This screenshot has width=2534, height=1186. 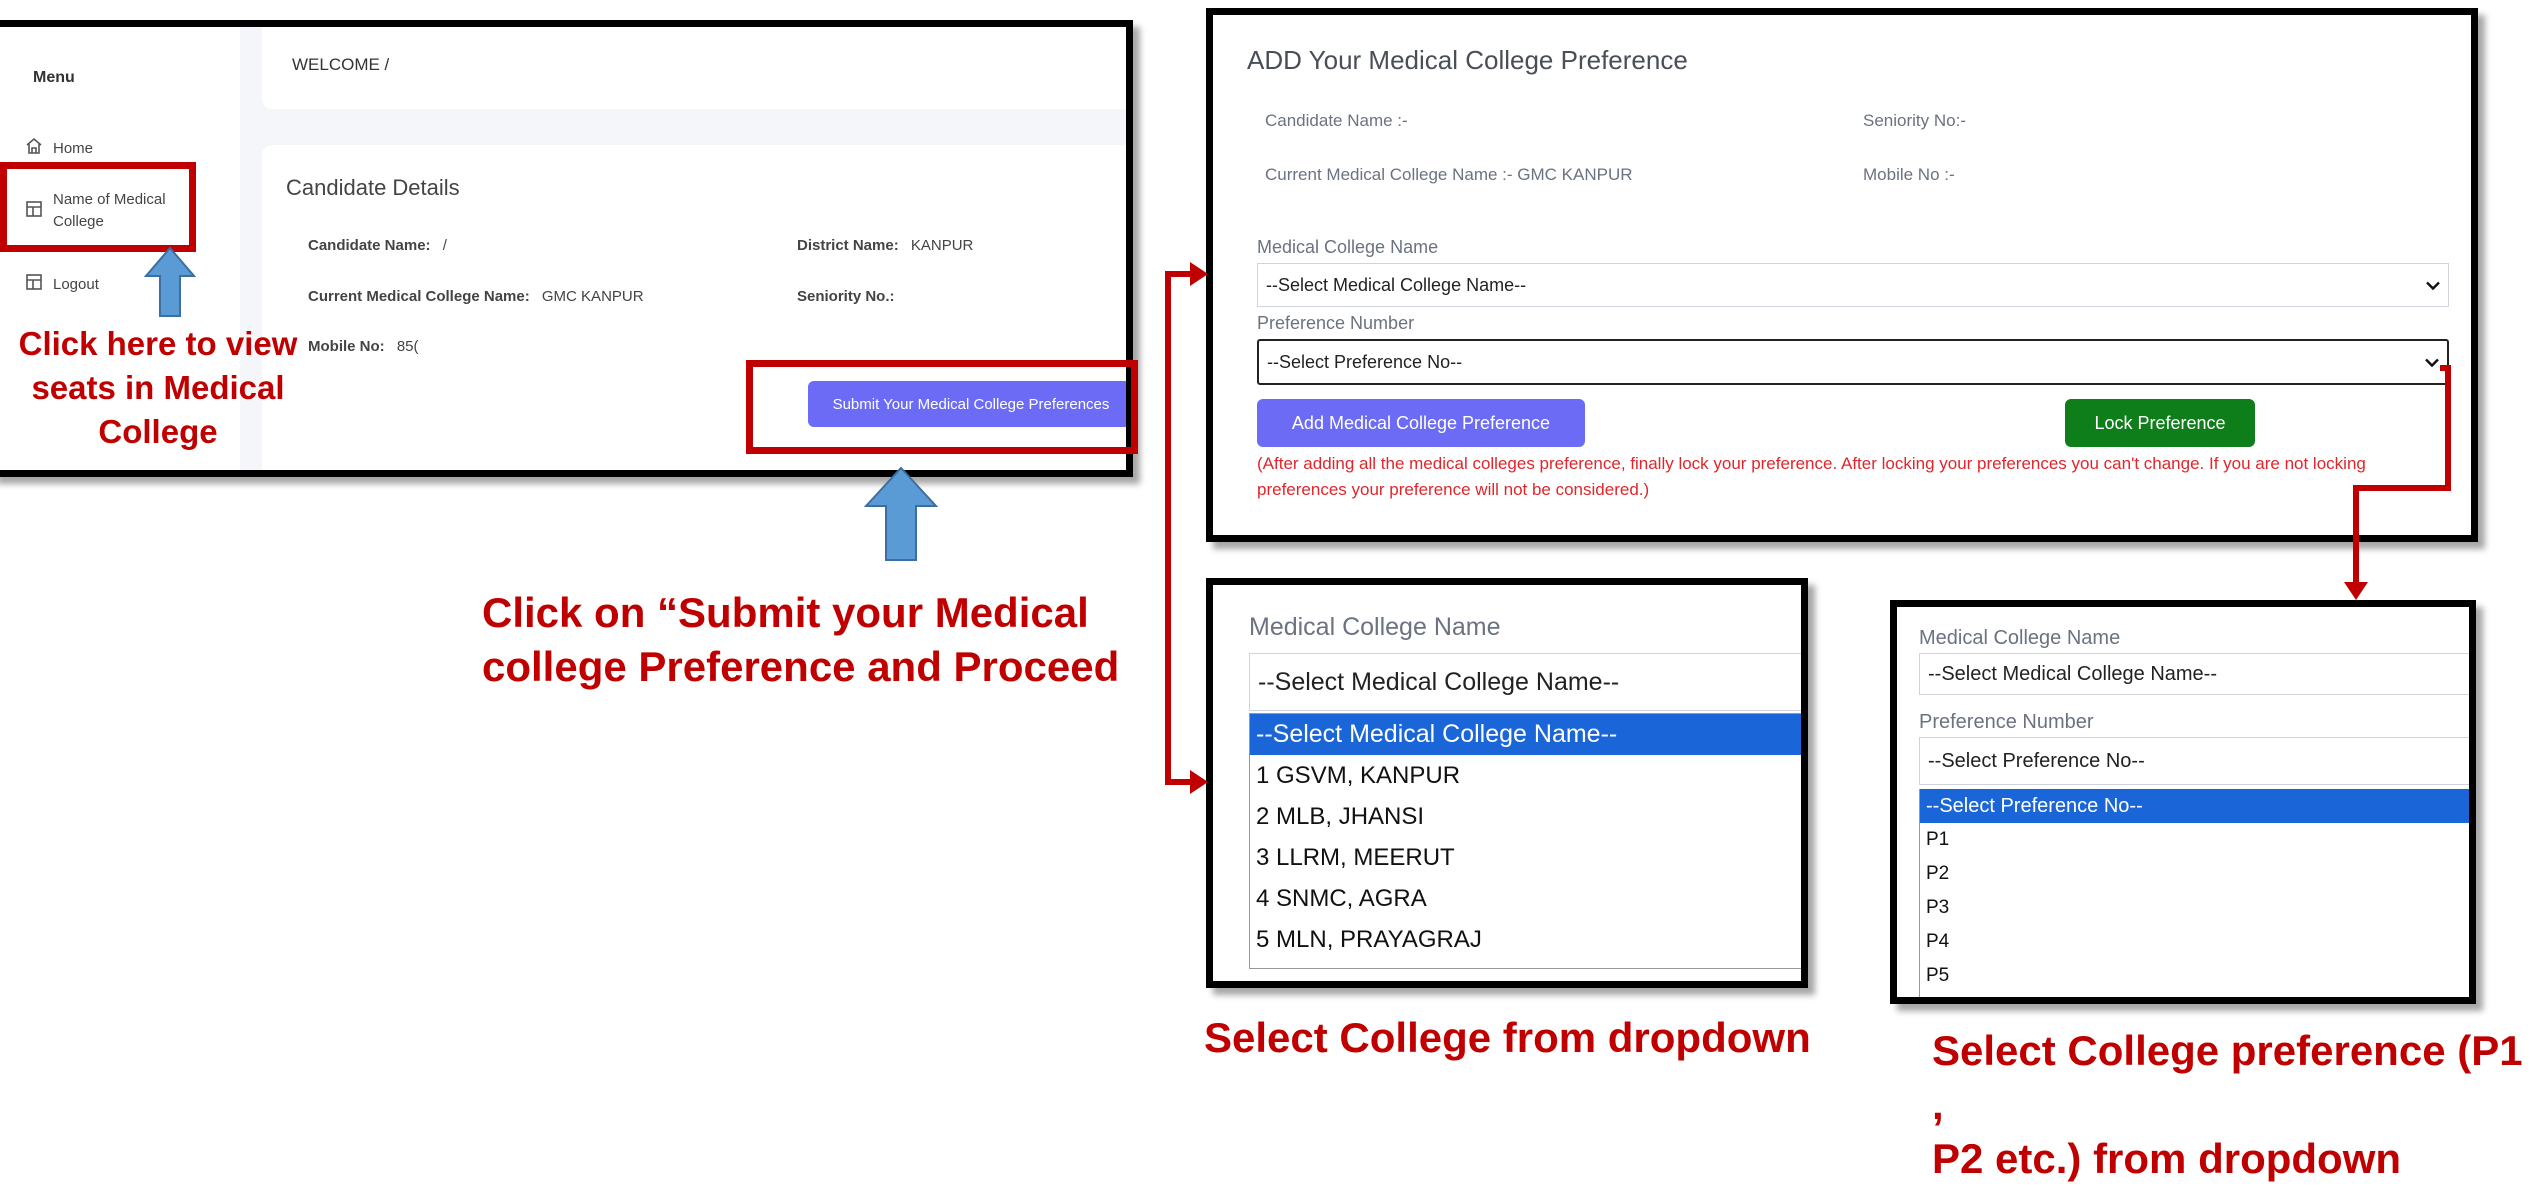 What do you see at coordinates (2227, 1077) in the screenshot?
I see `annotation-line: Select College preference (P1 ,` at bounding box center [2227, 1077].